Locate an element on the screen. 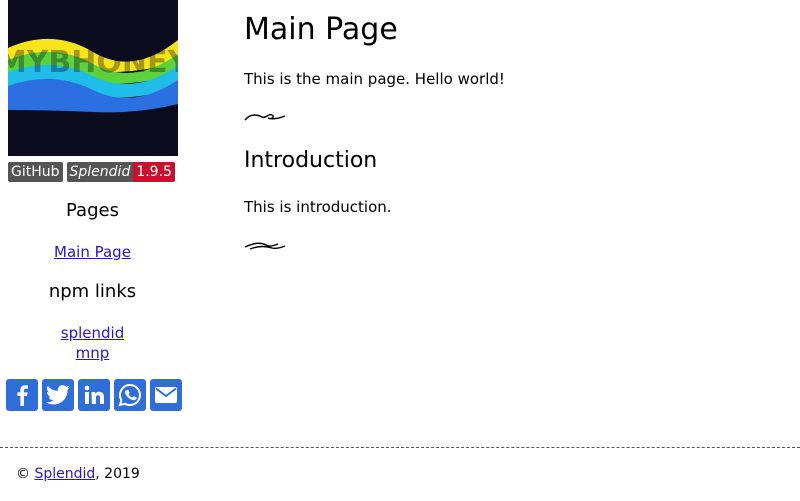 The image size is (800, 501). twitter-share-button is located at coordinates (58, 395).